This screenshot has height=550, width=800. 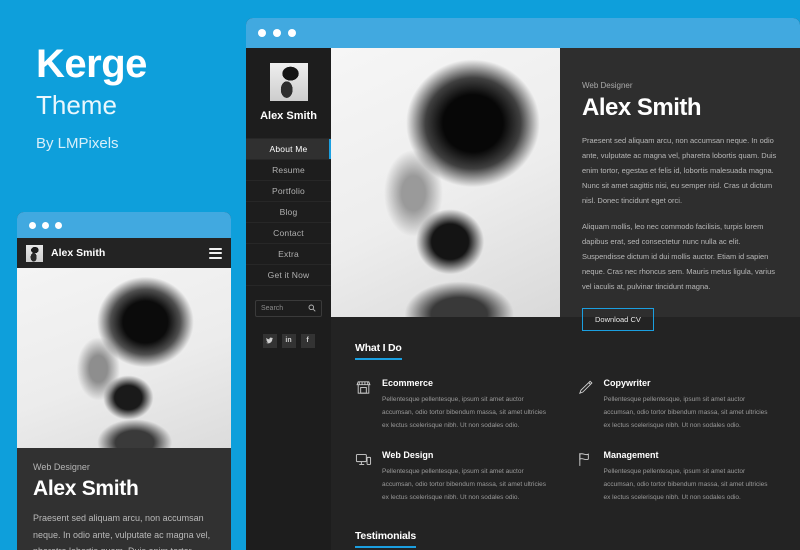 What do you see at coordinates (124, 253) in the screenshot?
I see `mobile-navbar: Alex Smith` at bounding box center [124, 253].